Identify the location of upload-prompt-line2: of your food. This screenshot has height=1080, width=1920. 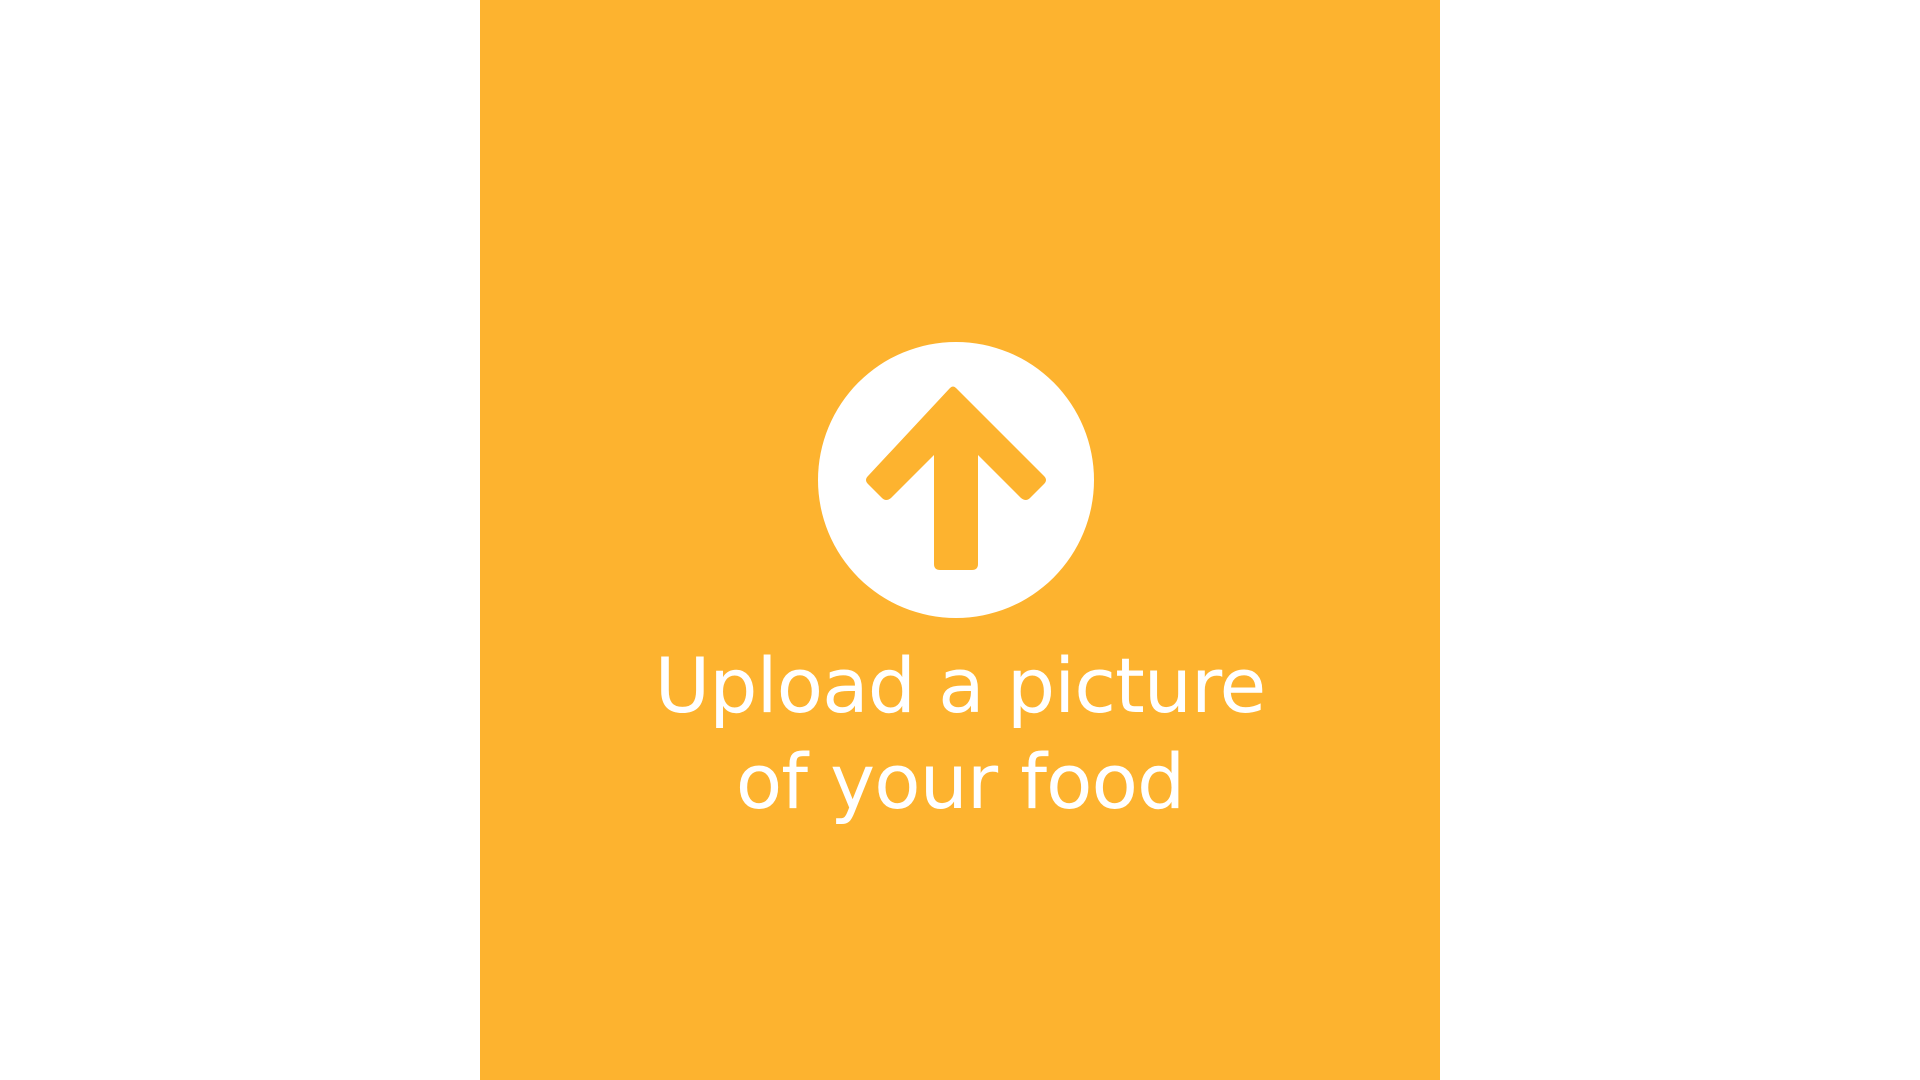
(960, 781).